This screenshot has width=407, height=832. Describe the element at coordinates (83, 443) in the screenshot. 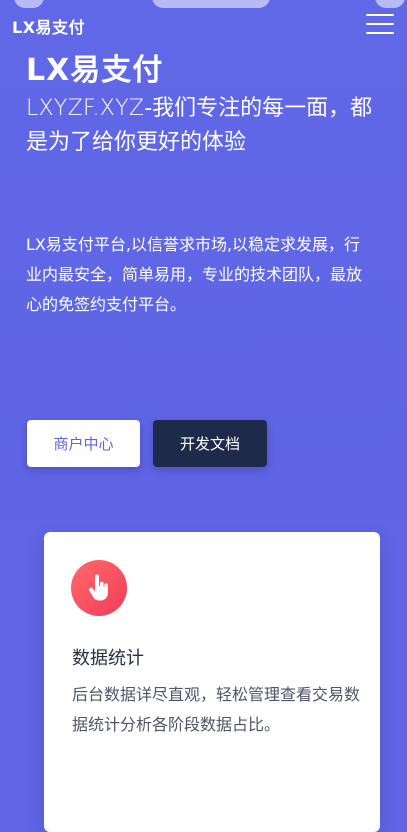

I see `merchant-center-button: 商户中心` at that location.